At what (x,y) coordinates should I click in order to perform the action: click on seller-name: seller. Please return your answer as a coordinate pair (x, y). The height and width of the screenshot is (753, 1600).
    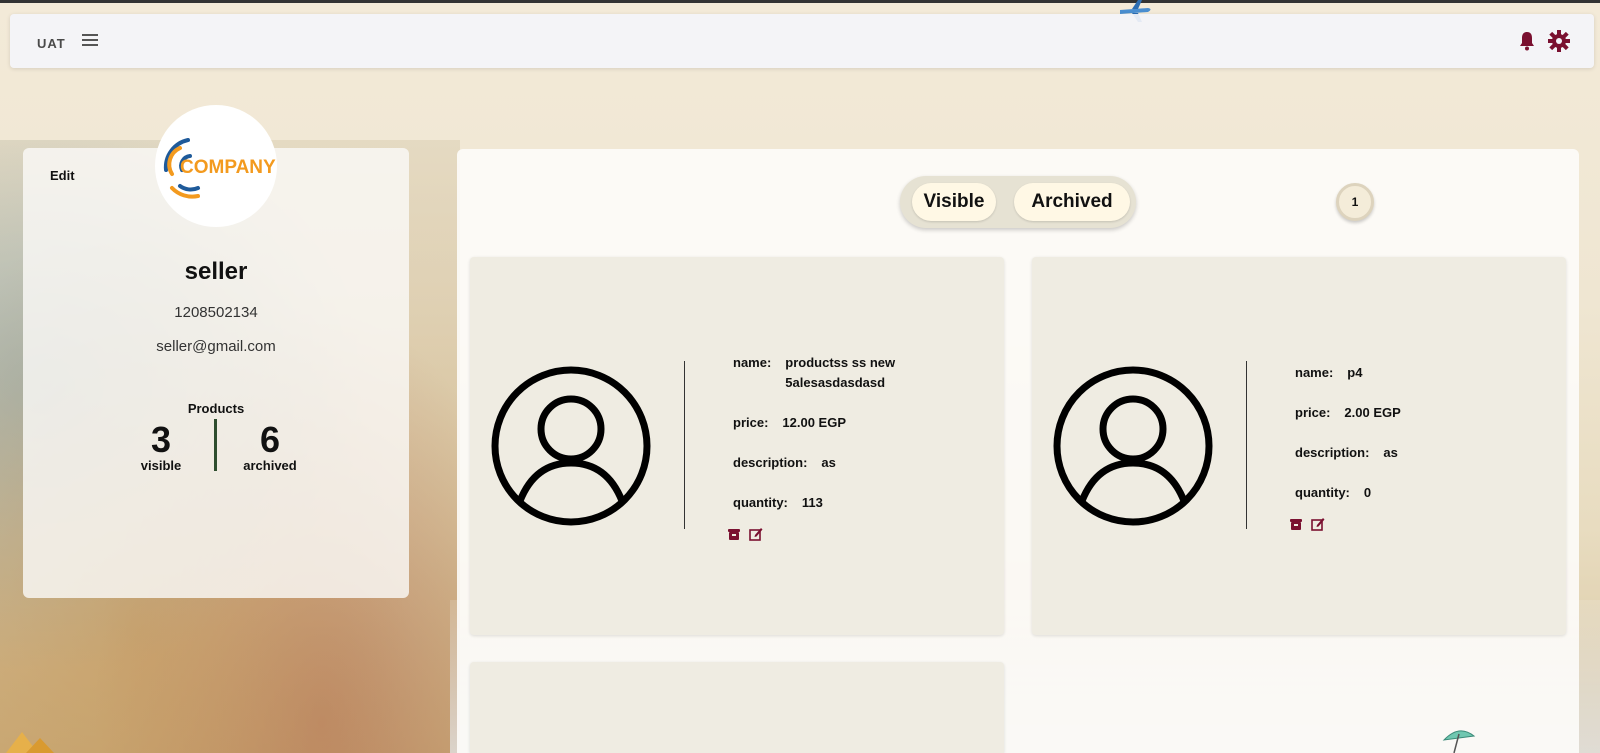
    Looking at the image, I should click on (216, 271).